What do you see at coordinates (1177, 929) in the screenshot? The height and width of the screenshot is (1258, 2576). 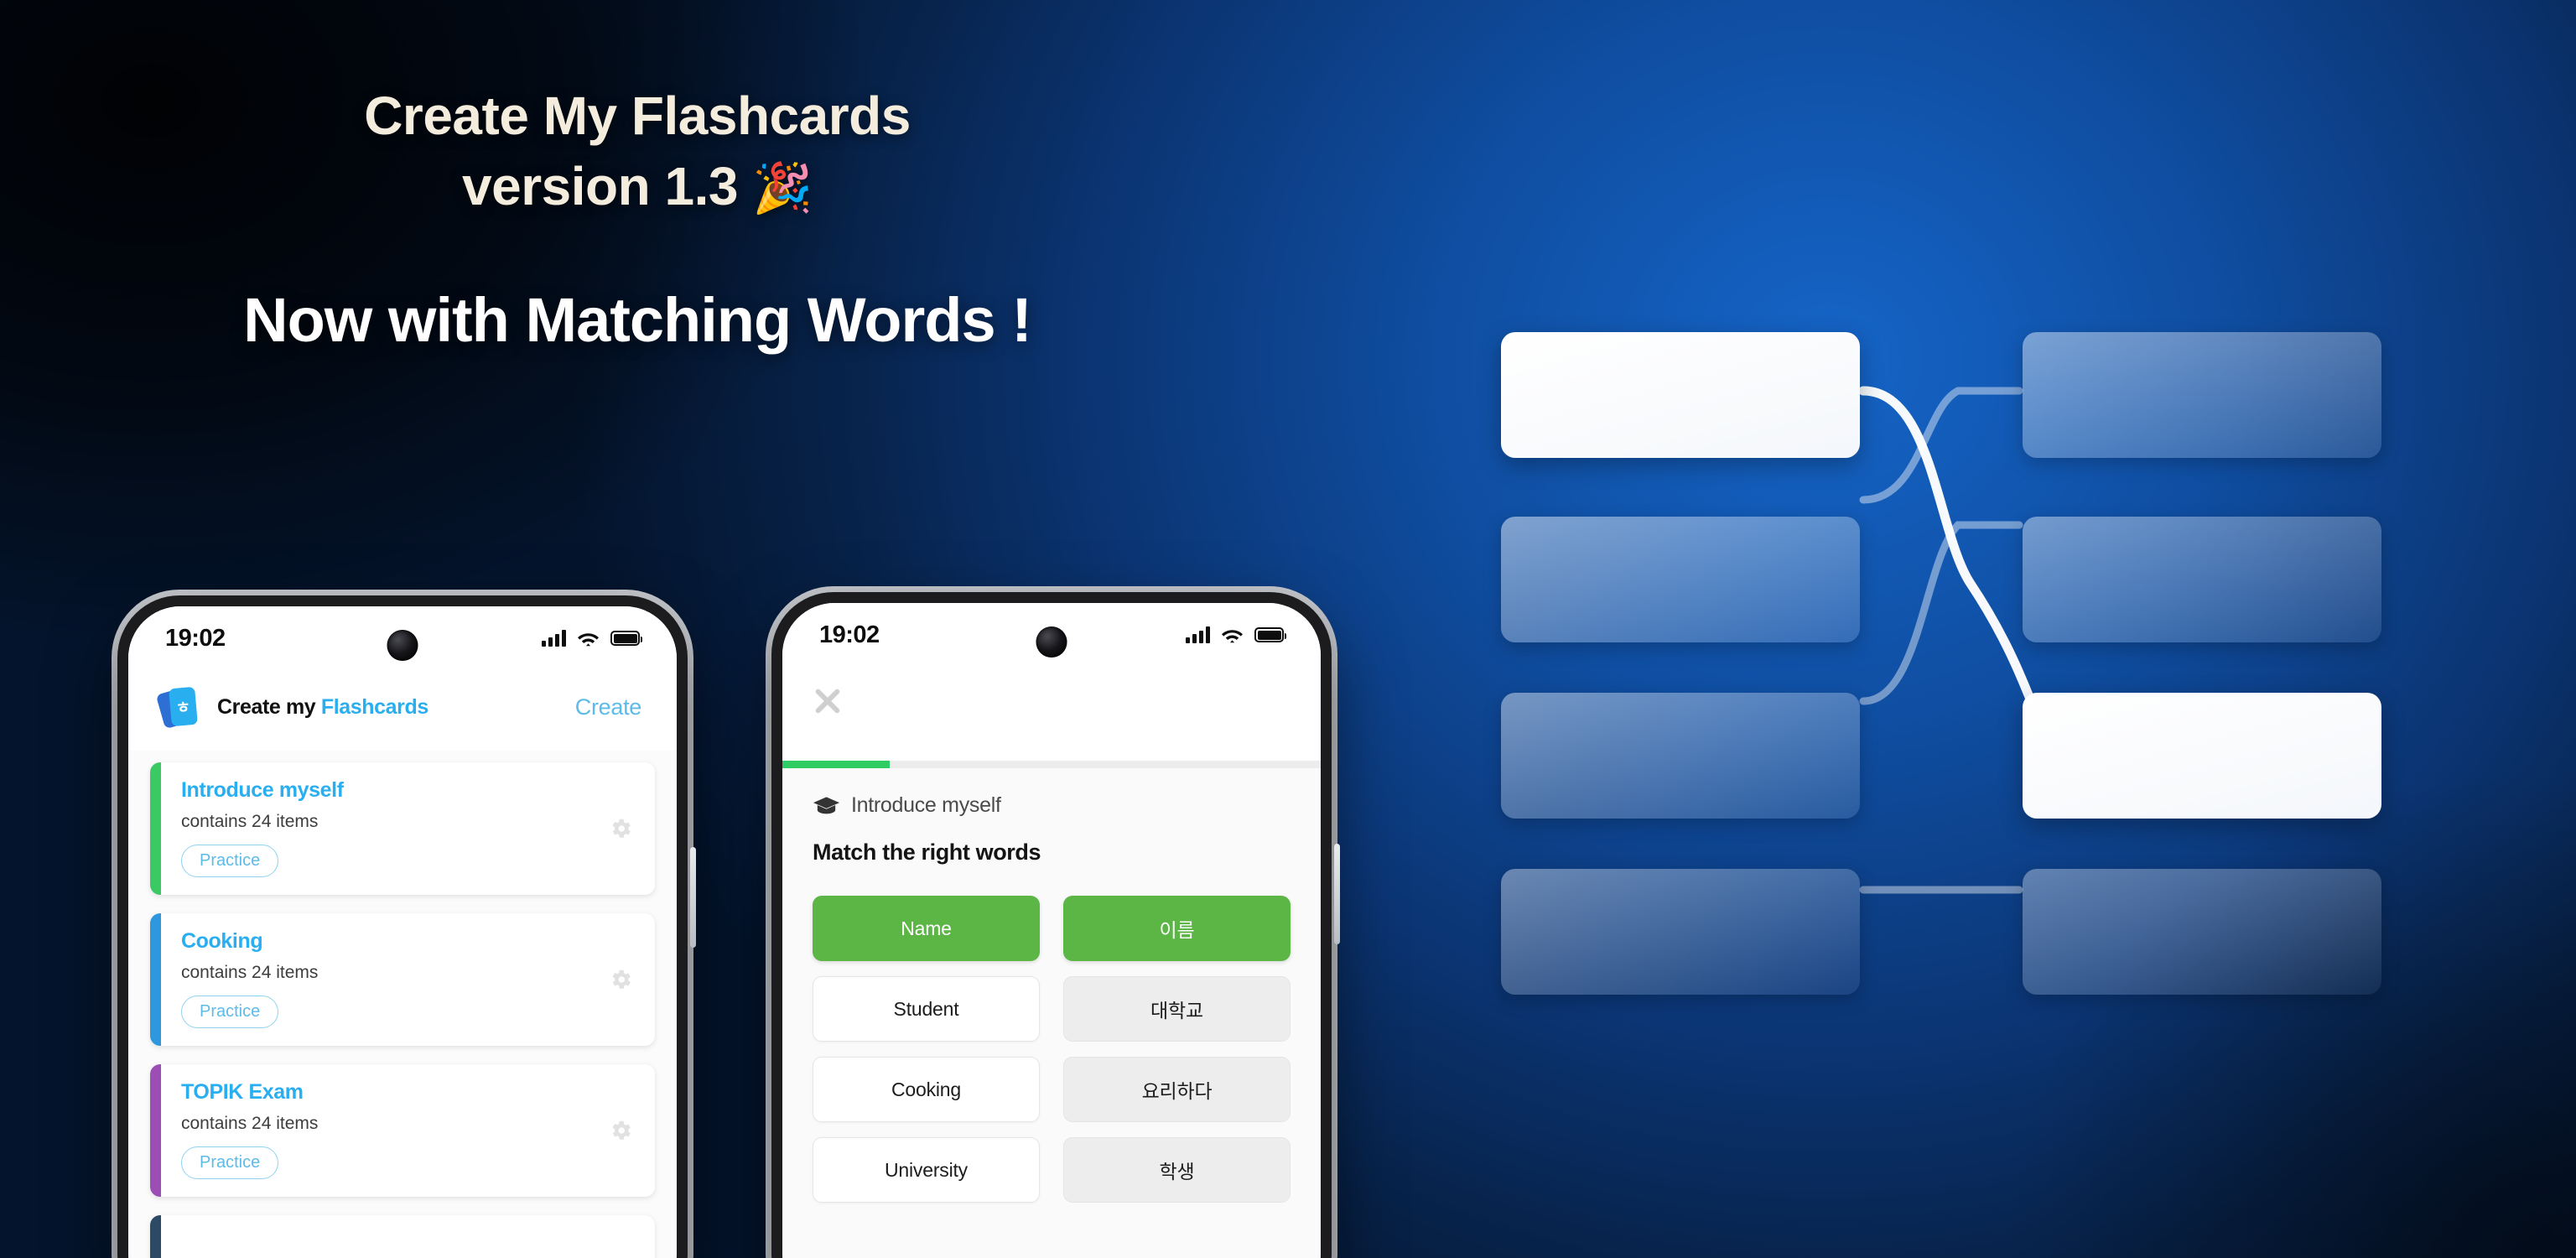 I see `match-word-right: 이름` at bounding box center [1177, 929].